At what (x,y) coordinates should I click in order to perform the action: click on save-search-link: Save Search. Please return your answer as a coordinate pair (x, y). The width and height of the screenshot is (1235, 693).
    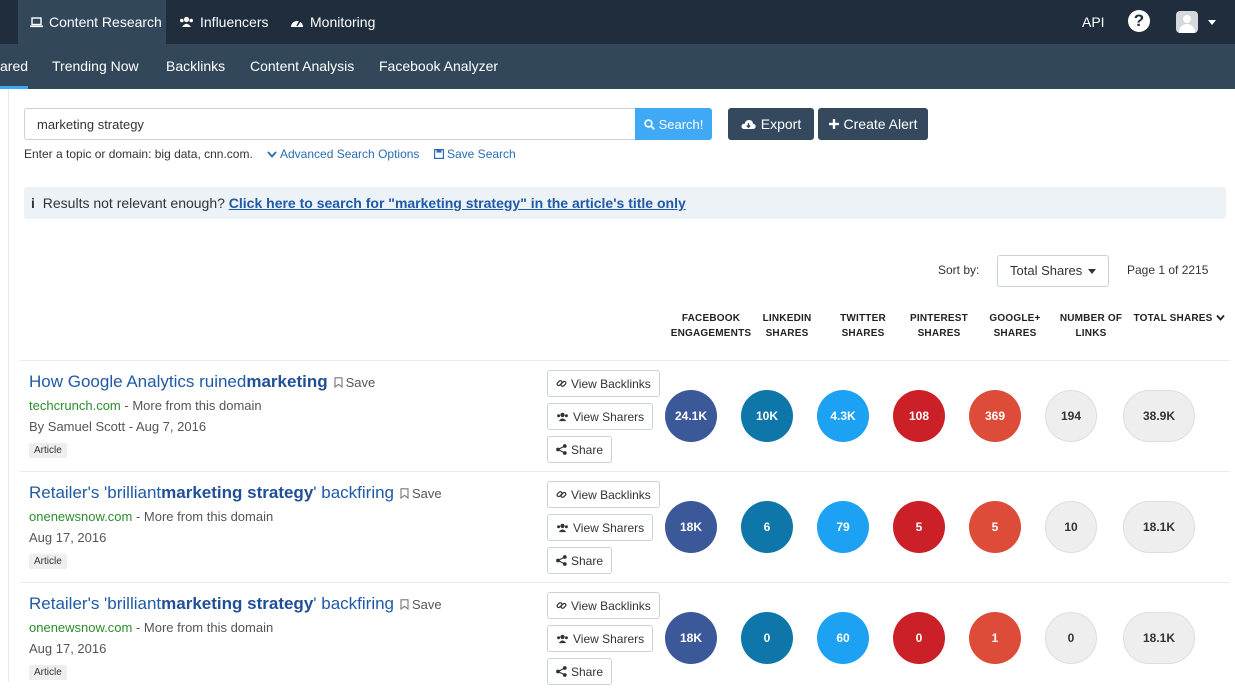
    Looking at the image, I should click on (475, 154).